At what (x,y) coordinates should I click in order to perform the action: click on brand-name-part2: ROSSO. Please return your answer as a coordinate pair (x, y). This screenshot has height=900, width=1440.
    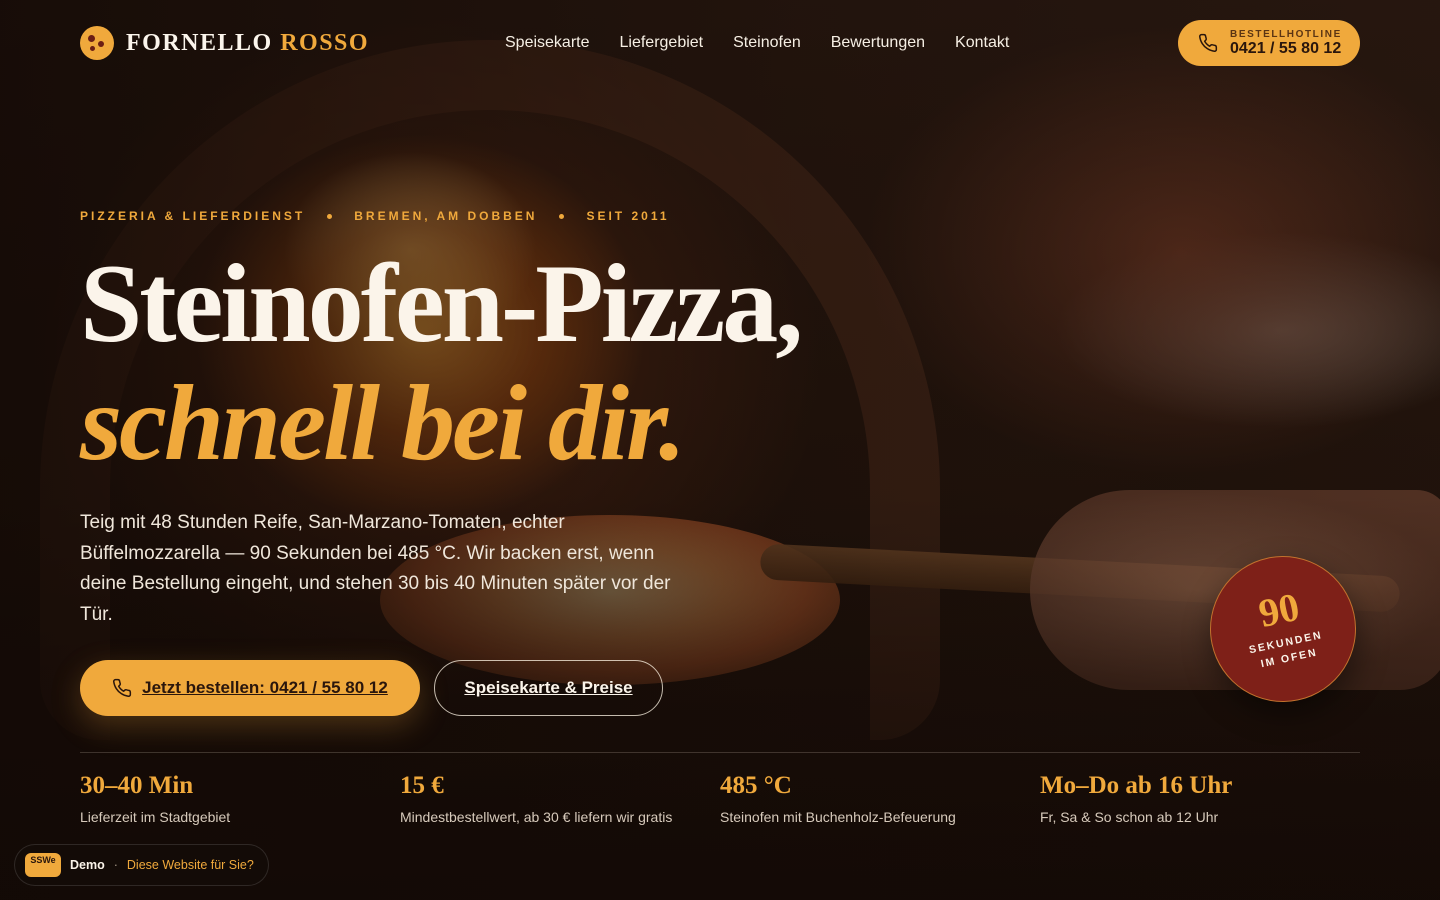
    Looking at the image, I should click on (325, 42).